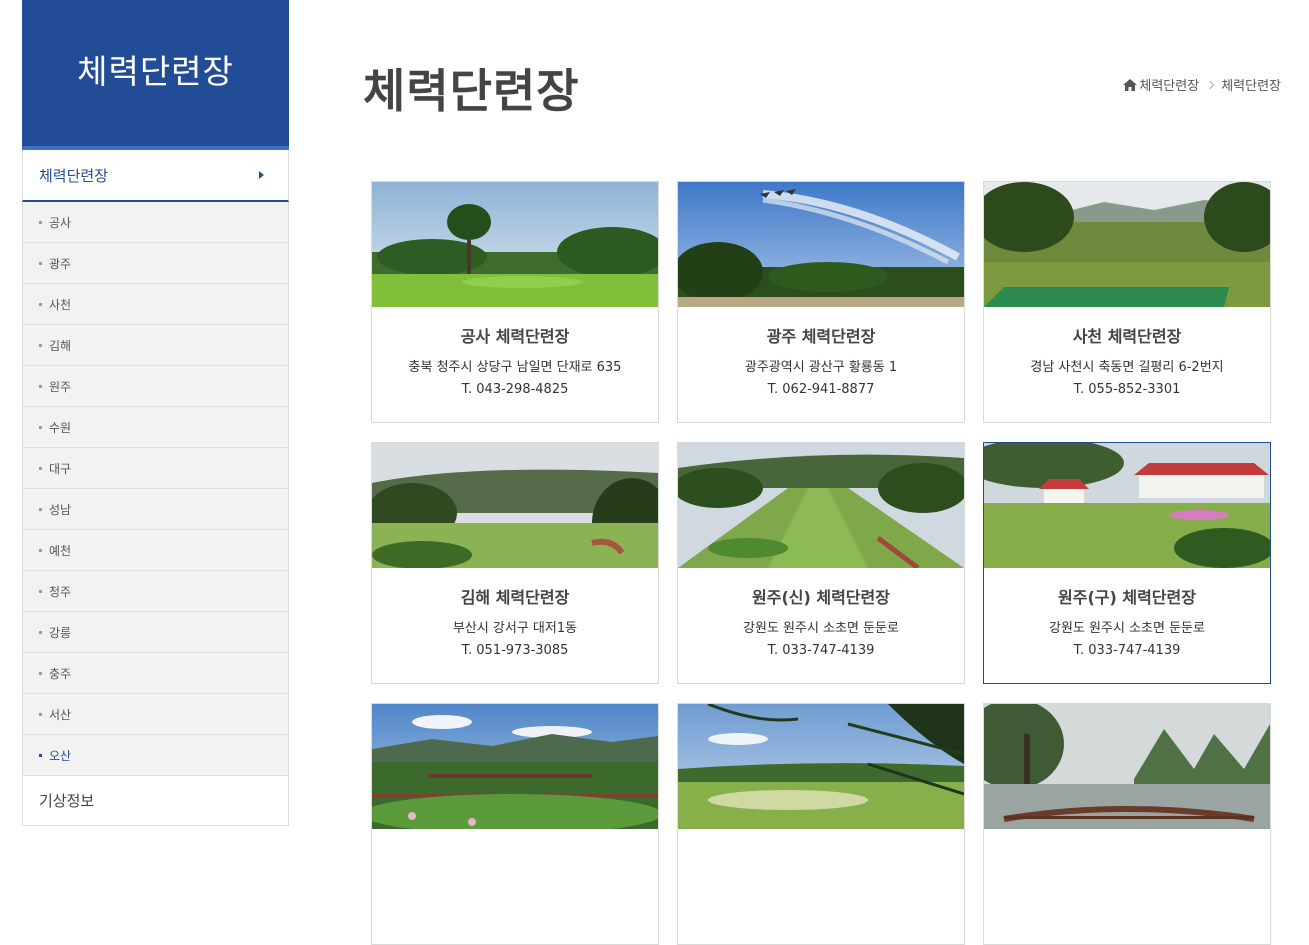 This screenshot has height=945, width=1309. I want to click on facility-phone: T. 051-973-3085, so click(515, 650).